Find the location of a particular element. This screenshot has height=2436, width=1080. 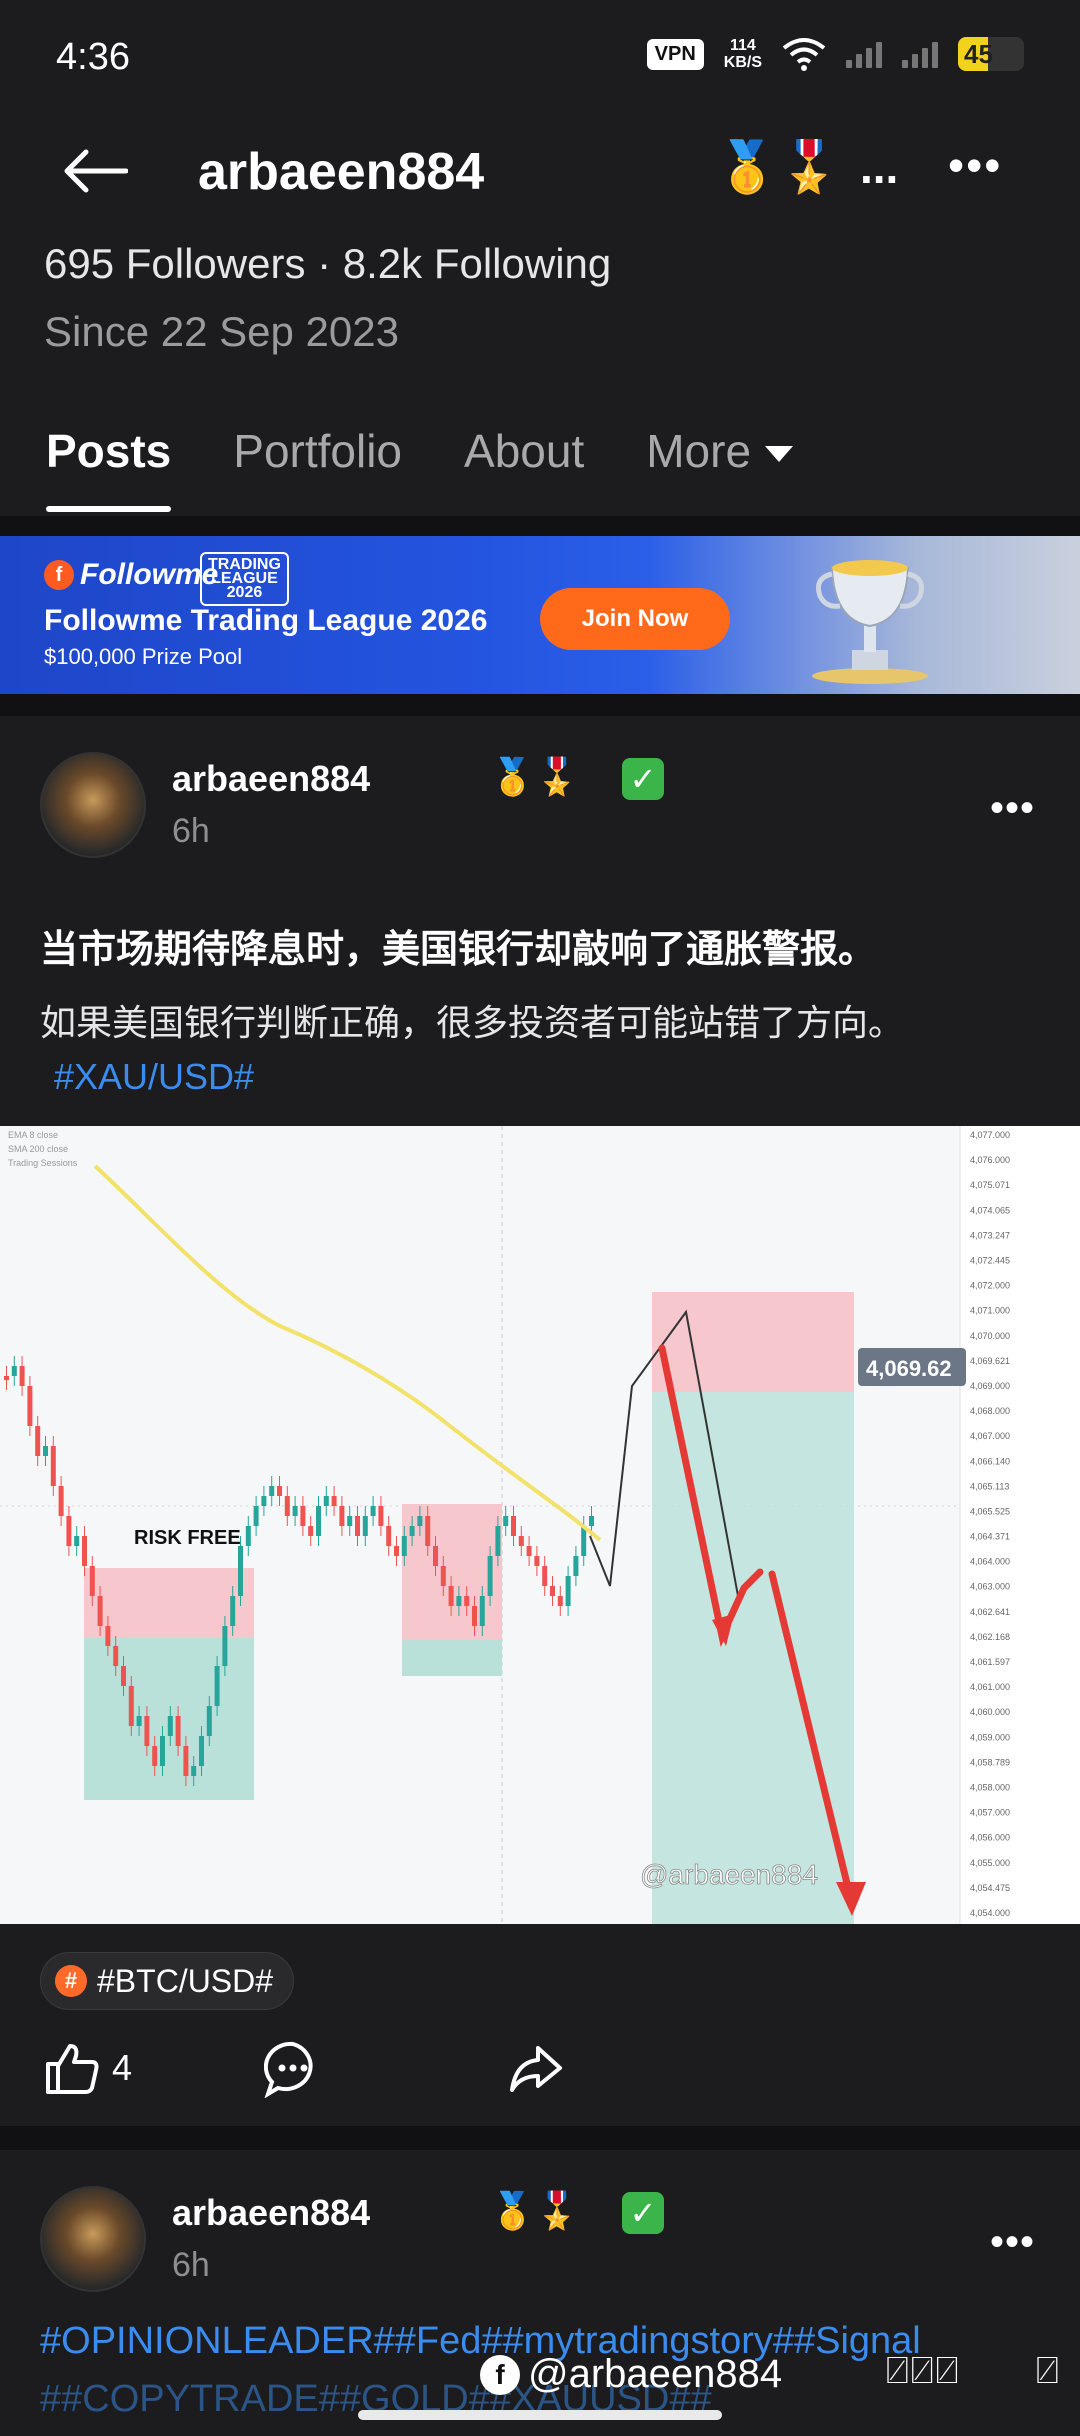

post-time: 6h is located at coordinates (191, 831).